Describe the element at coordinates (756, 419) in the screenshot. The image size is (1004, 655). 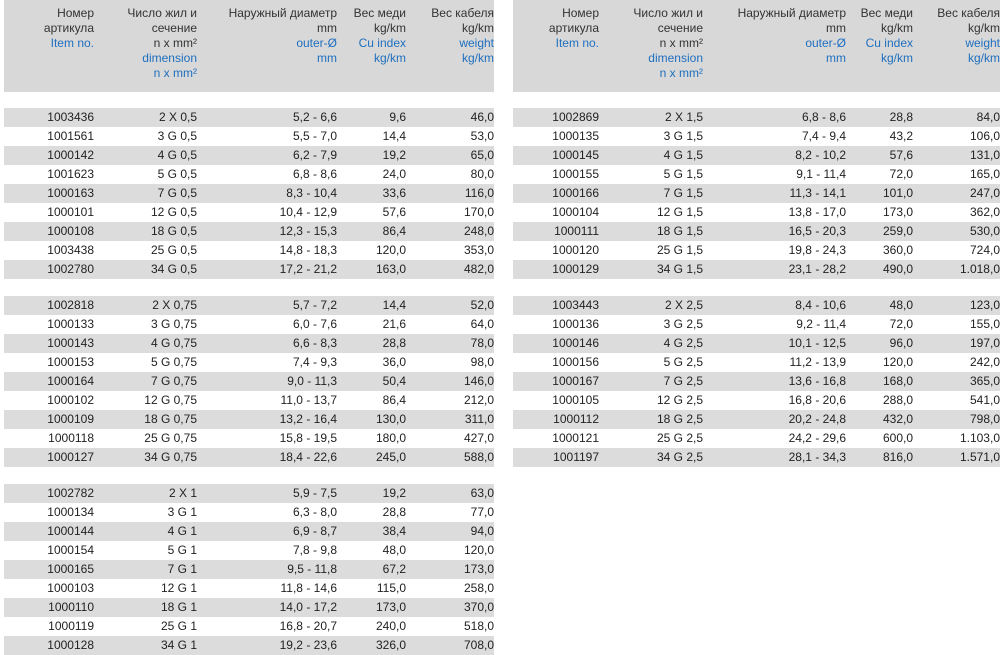
I see `table-row: 1000112 18 G 2,5 20,2 - 24,8 432,0 798,0` at that location.